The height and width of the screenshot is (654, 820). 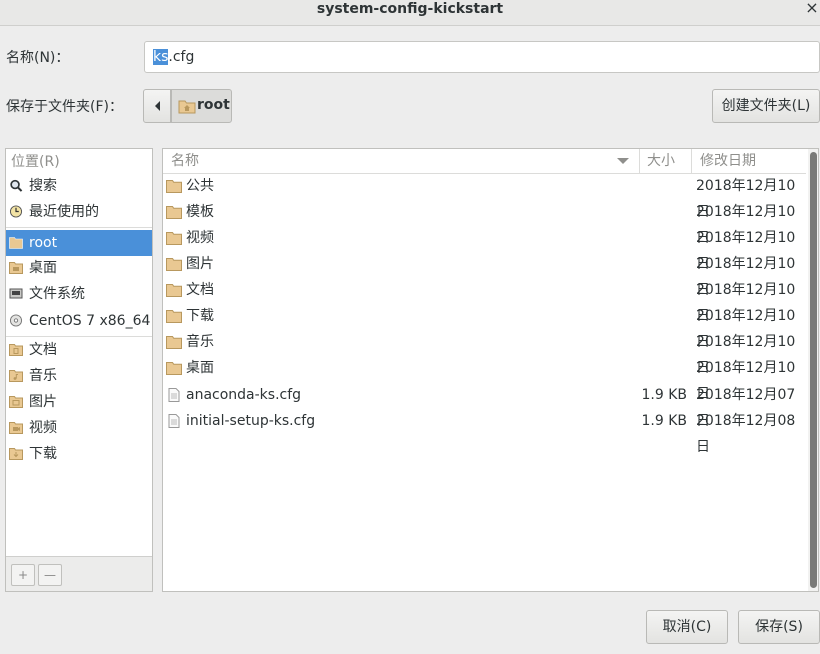 I want to click on place-item-downloads: 下载, so click(x=79, y=454).